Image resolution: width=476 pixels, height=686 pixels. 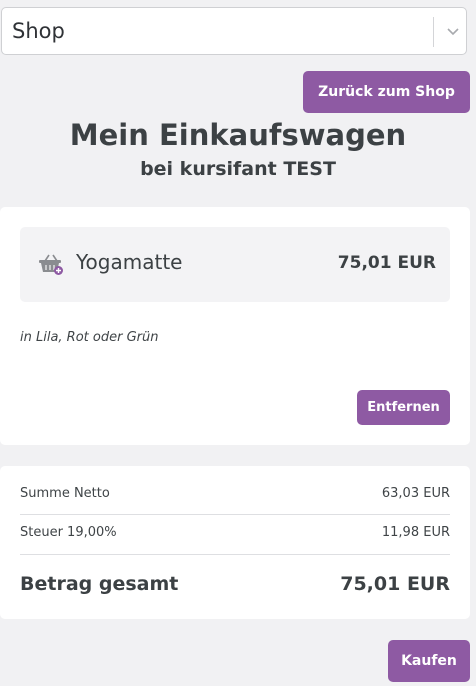 What do you see at coordinates (99, 584) in the screenshot?
I see `total-label: Betrag gesamt` at bounding box center [99, 584].